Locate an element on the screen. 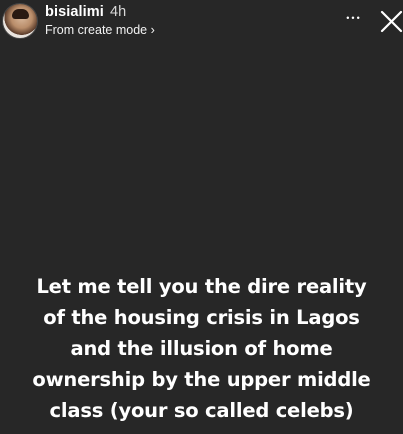  create-mode-label: From create mode is located at coordinates (96, 30).